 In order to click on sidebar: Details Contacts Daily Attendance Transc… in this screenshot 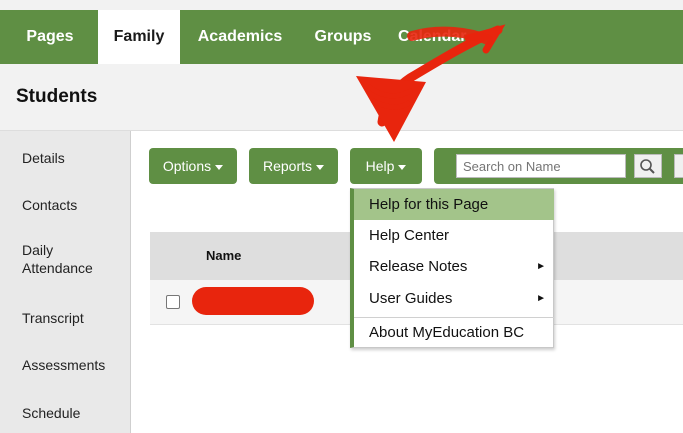, I will do `click(65, 282)`.